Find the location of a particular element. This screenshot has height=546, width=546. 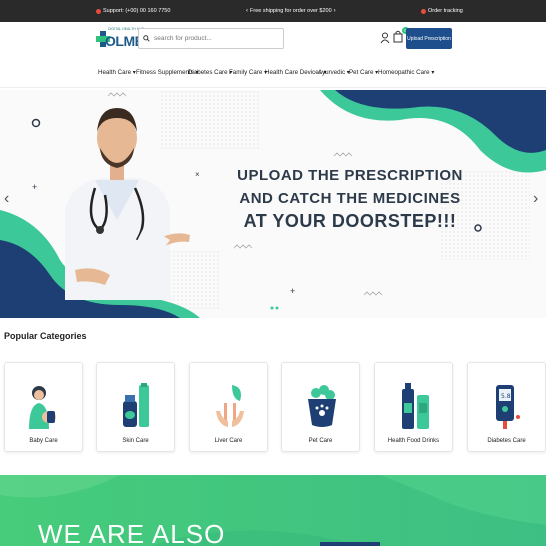

carousel-prev-icon: ‹ is located at coordinates (6, 199).